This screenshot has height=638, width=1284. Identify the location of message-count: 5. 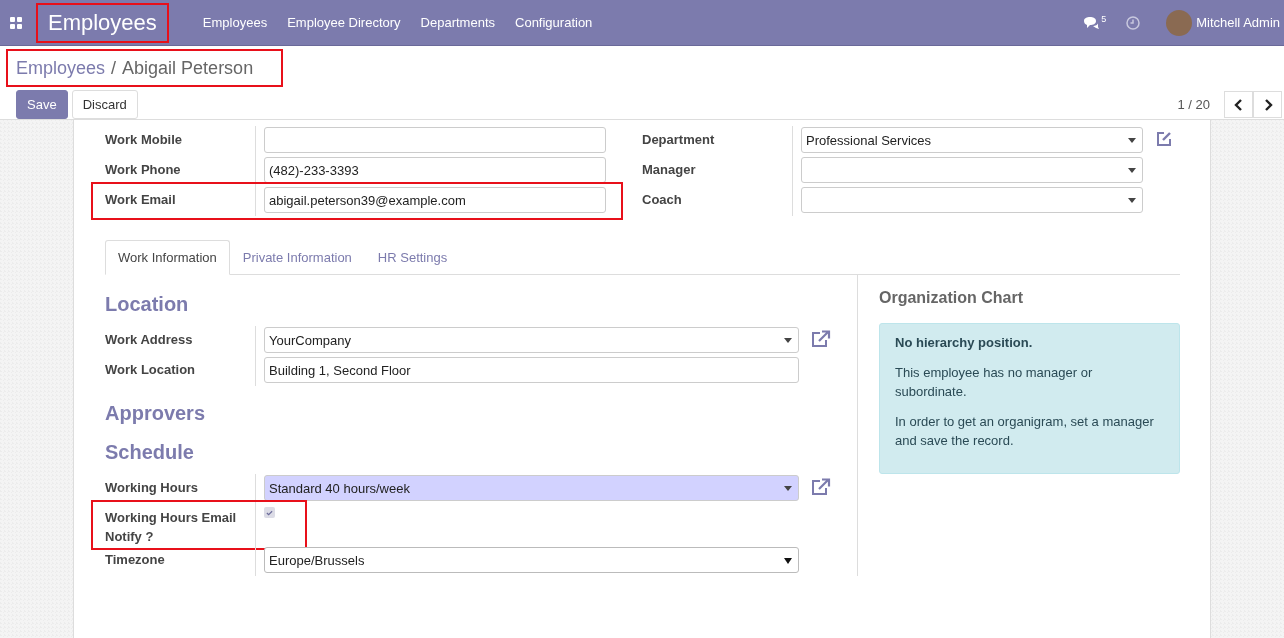
(1104, 19).